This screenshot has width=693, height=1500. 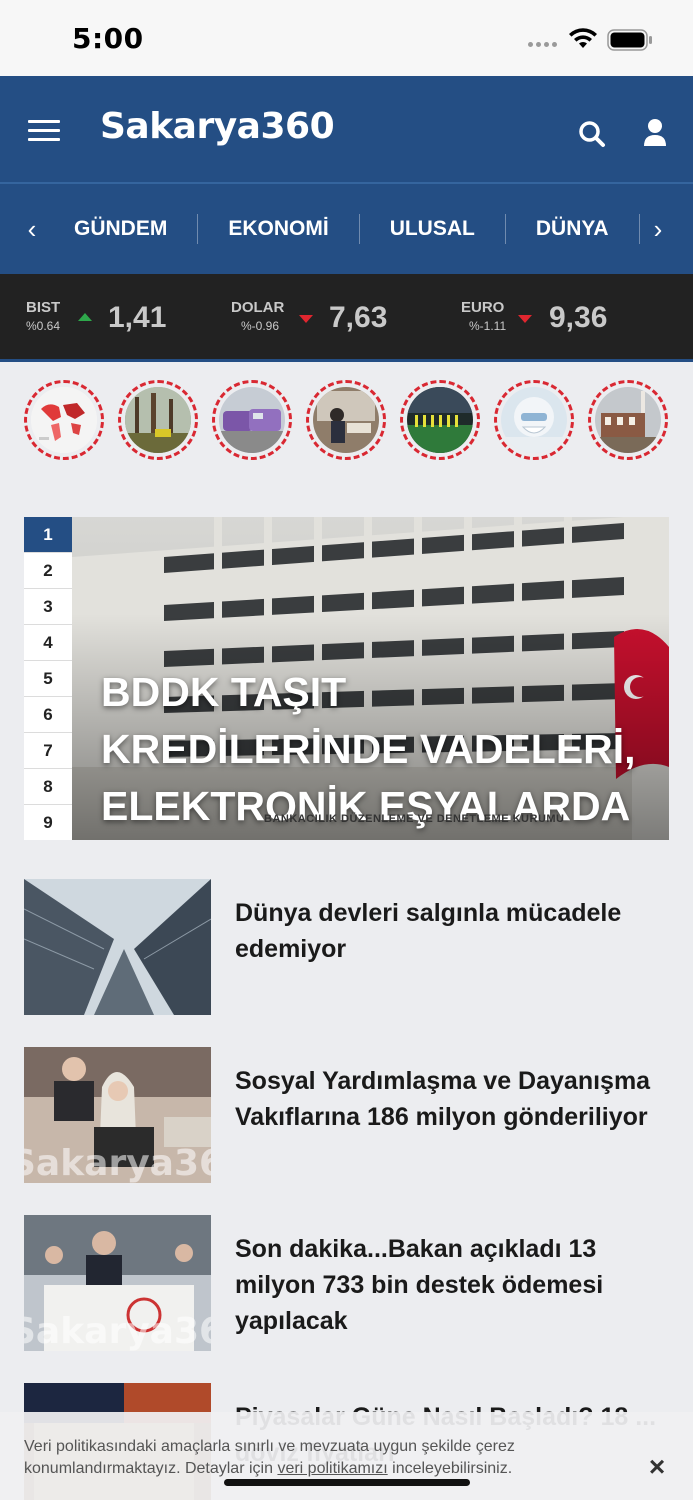 What do you see at coordinates (347, 1482) in the screenshot?
I see `home-indicator` at bounding box center [347, 1482].